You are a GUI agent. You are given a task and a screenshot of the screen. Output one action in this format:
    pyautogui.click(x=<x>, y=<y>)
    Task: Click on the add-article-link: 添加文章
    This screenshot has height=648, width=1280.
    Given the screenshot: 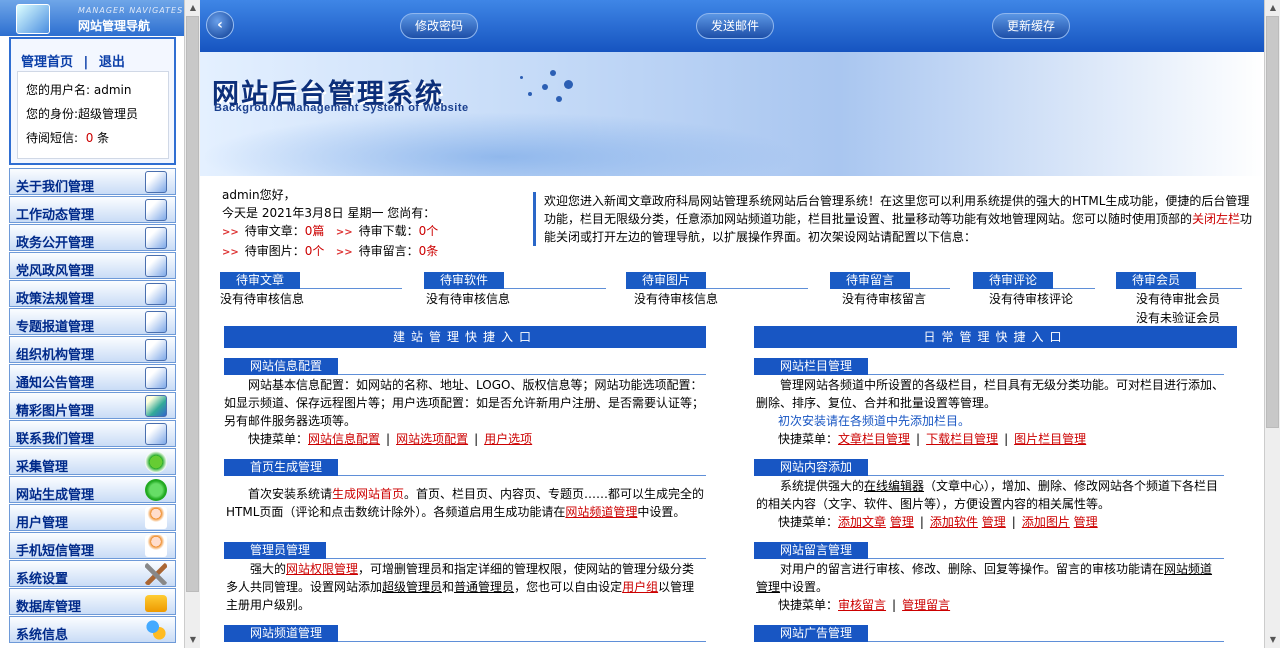 What is the action you would take?
    pyautogui.click(x=862, y=522)
    